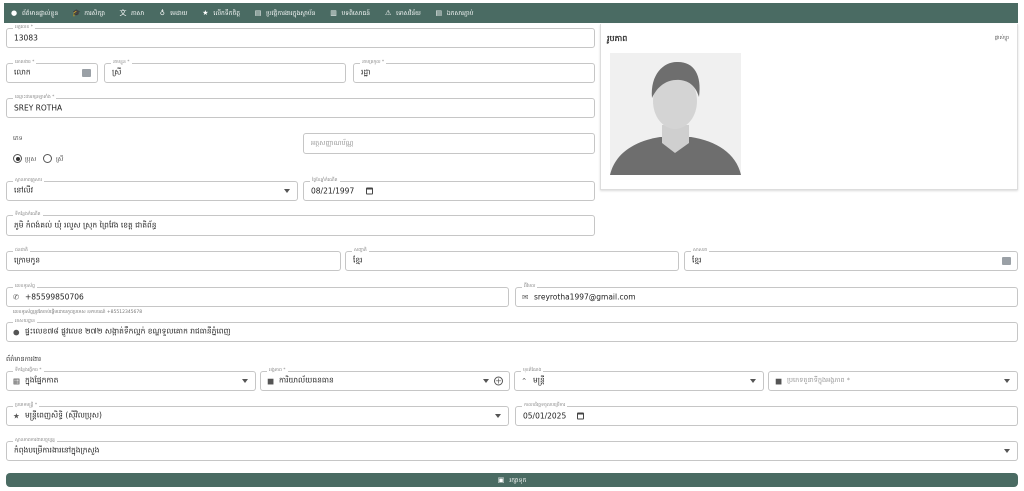 The height and width of the screenshot is (491, 1024). I want to click on translate-icon: 文, so click(123, 13).